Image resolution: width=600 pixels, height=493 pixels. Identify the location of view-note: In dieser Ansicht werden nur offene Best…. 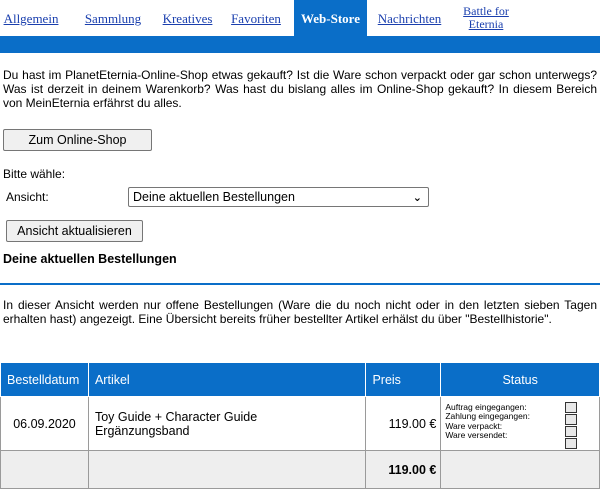
(300, 312).